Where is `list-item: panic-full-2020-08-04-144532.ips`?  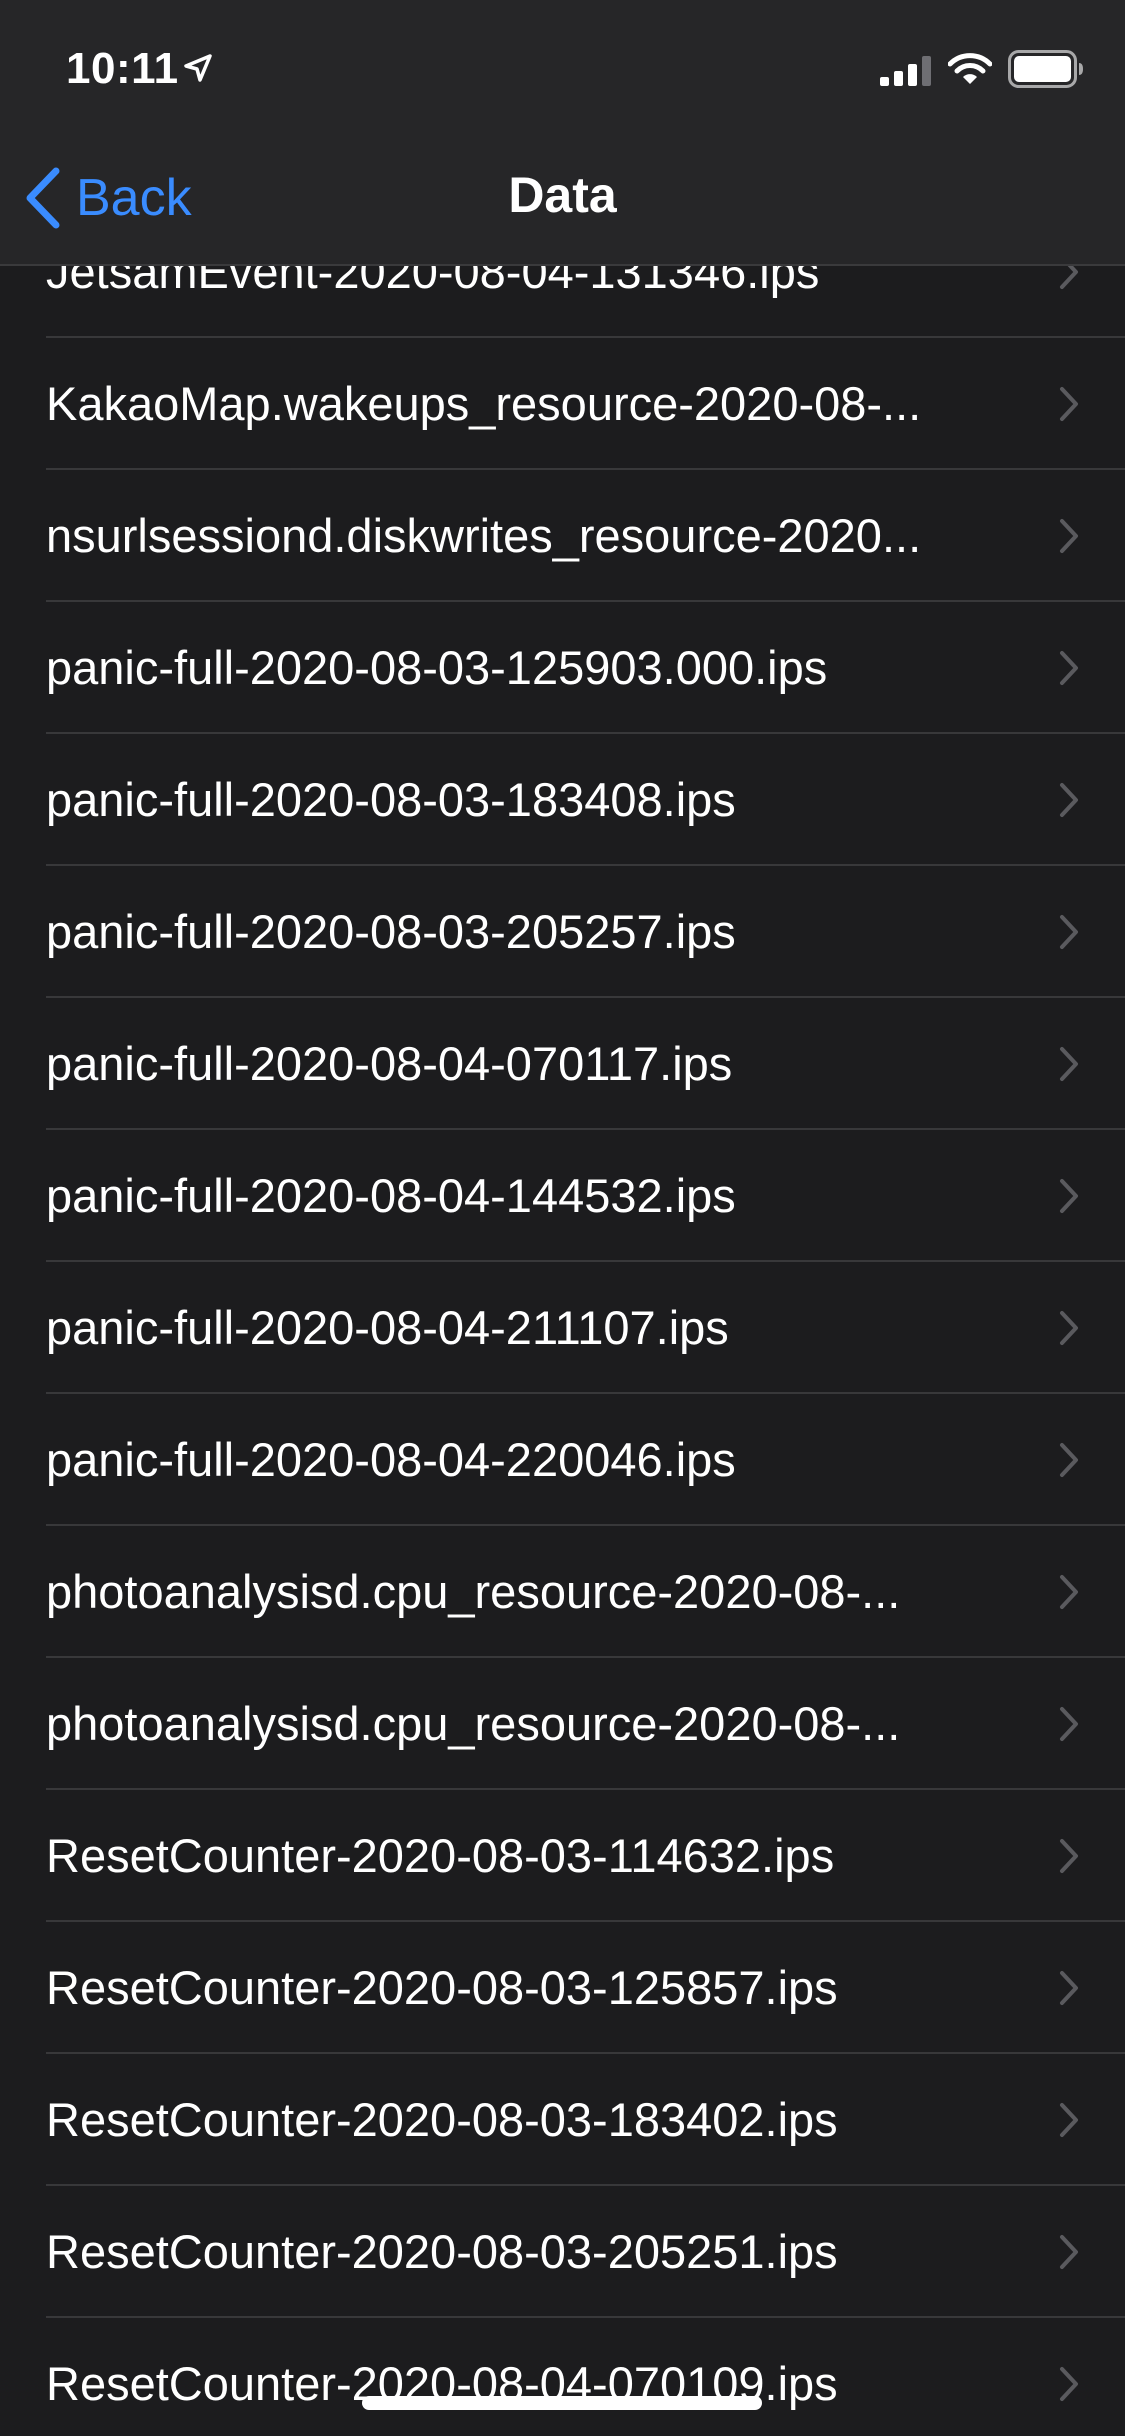
list-item: panic-full-2020-08-04-144532.ips is located at coordinates (562, 1196).